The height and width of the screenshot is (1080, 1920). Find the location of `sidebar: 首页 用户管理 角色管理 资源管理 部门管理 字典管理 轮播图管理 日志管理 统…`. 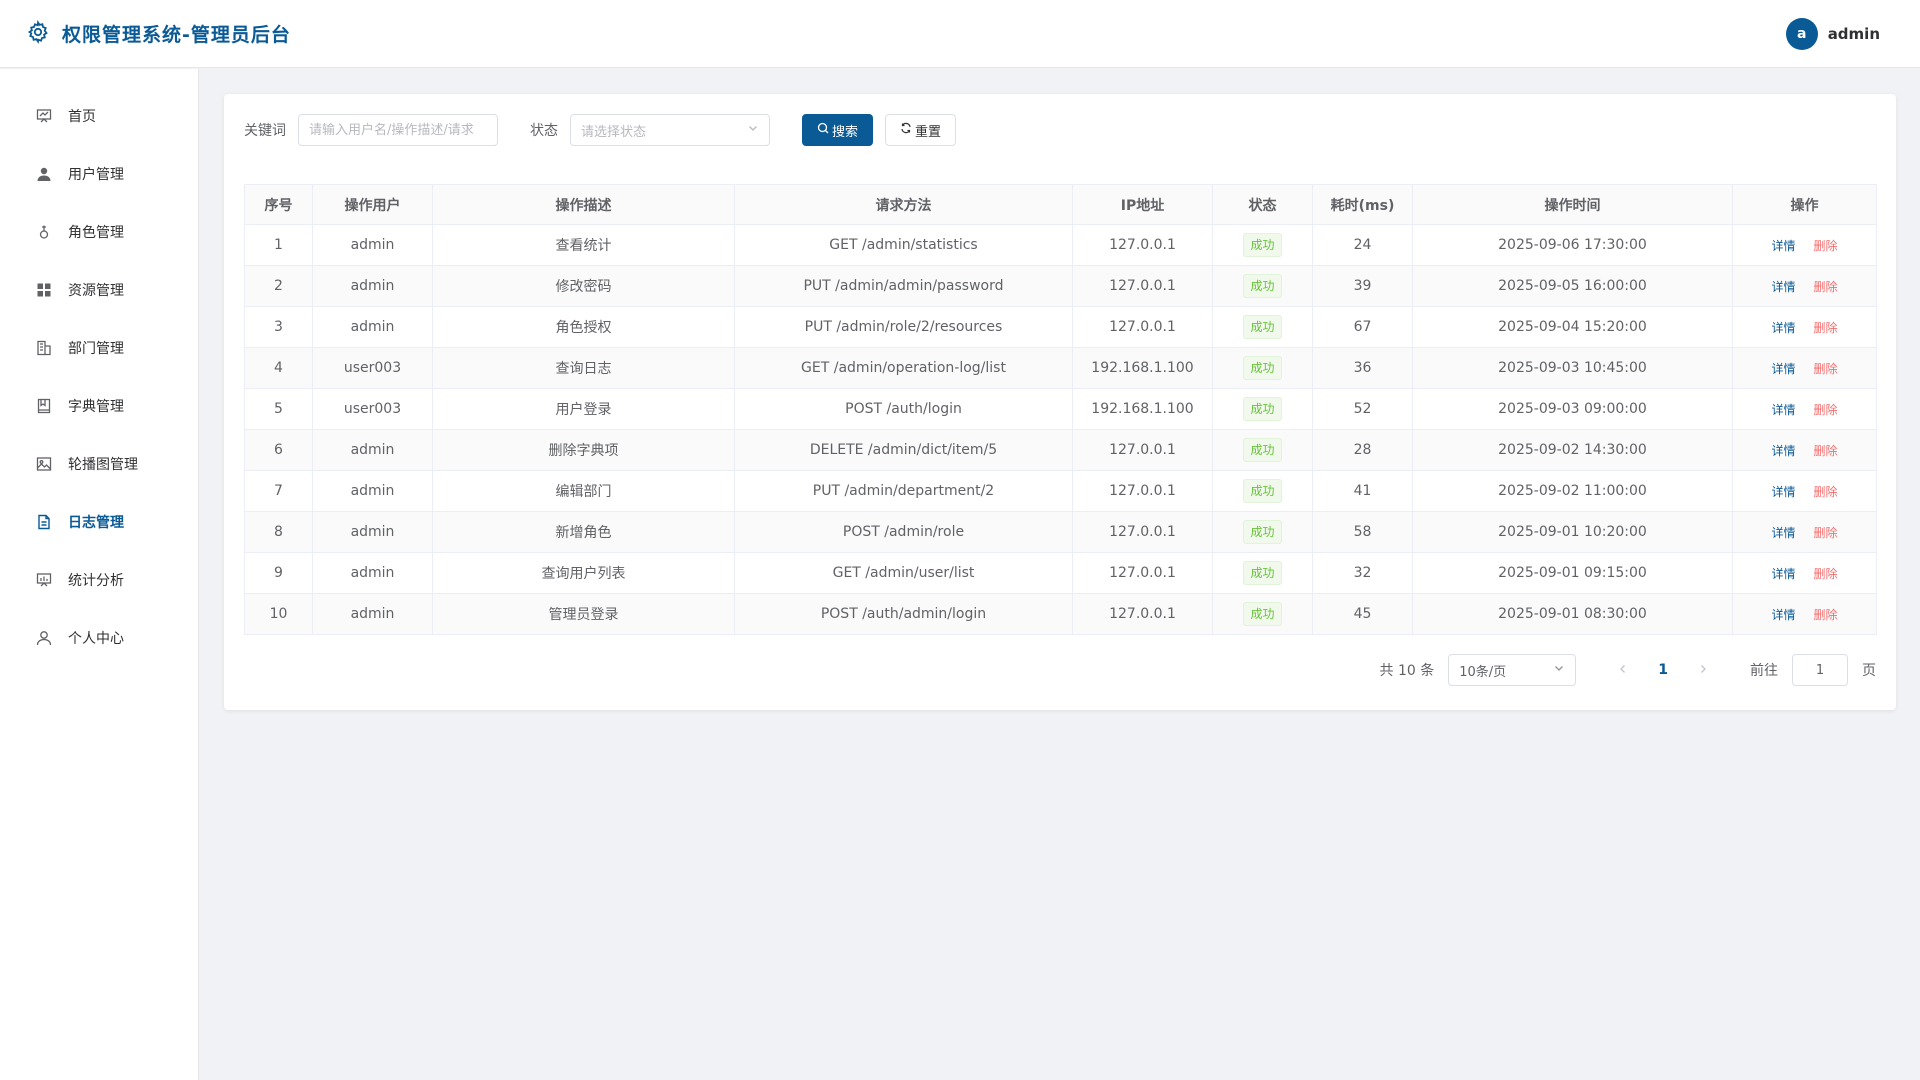

sidebar: 首页 用户管理 角色管理 资源管理 部门管理 字典管理 轮播图管理 日志管理 统… is located at coordinates (99, 574).